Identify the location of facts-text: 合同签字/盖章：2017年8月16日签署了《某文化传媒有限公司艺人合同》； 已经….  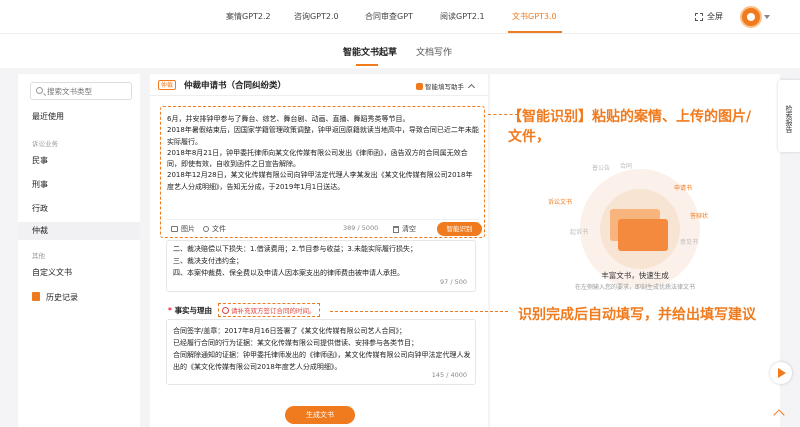
(322, 349).